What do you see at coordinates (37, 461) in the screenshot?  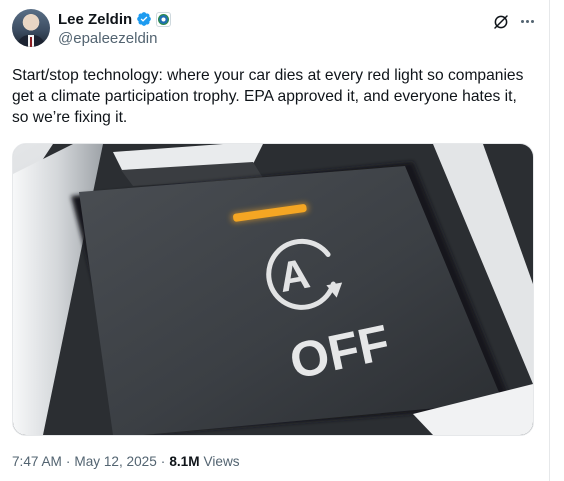 I see `tweet-time: 7:47 AM` at bounding box center [37, 461].